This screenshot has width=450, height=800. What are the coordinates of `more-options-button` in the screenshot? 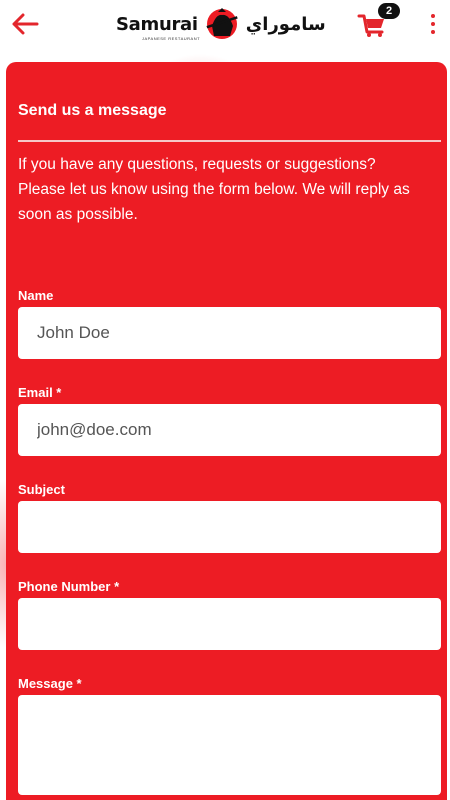 It's located at (433, 24).